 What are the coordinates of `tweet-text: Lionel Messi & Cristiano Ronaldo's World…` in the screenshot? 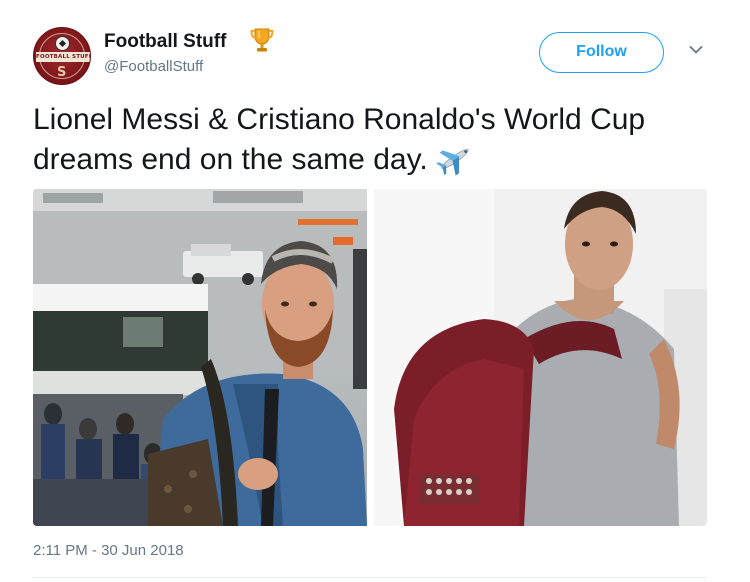 It's located at (363, 140).